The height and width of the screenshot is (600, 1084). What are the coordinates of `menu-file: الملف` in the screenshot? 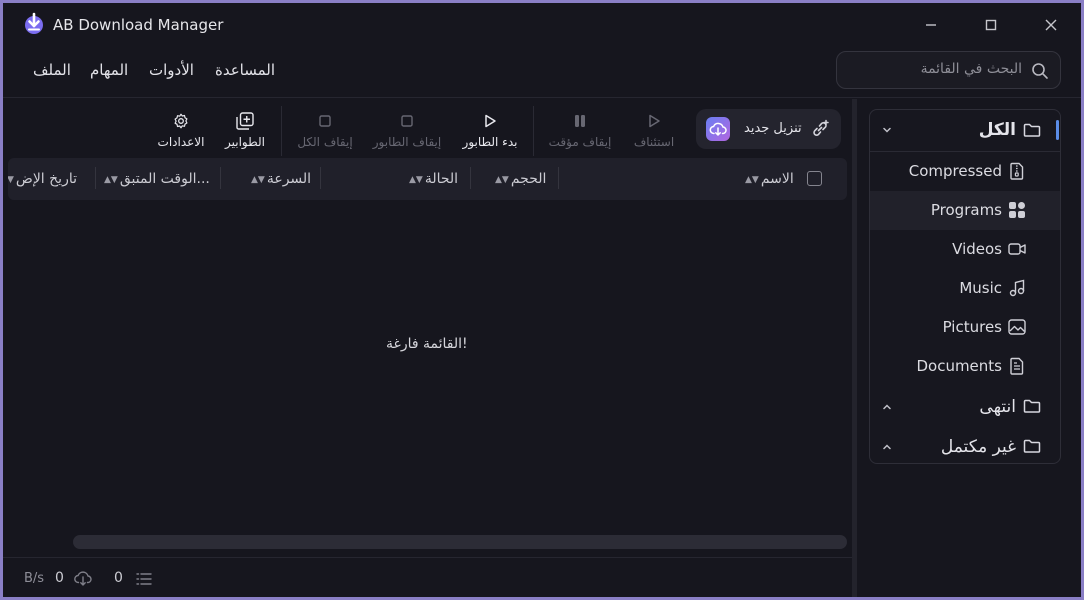 It's located at (52, 70).